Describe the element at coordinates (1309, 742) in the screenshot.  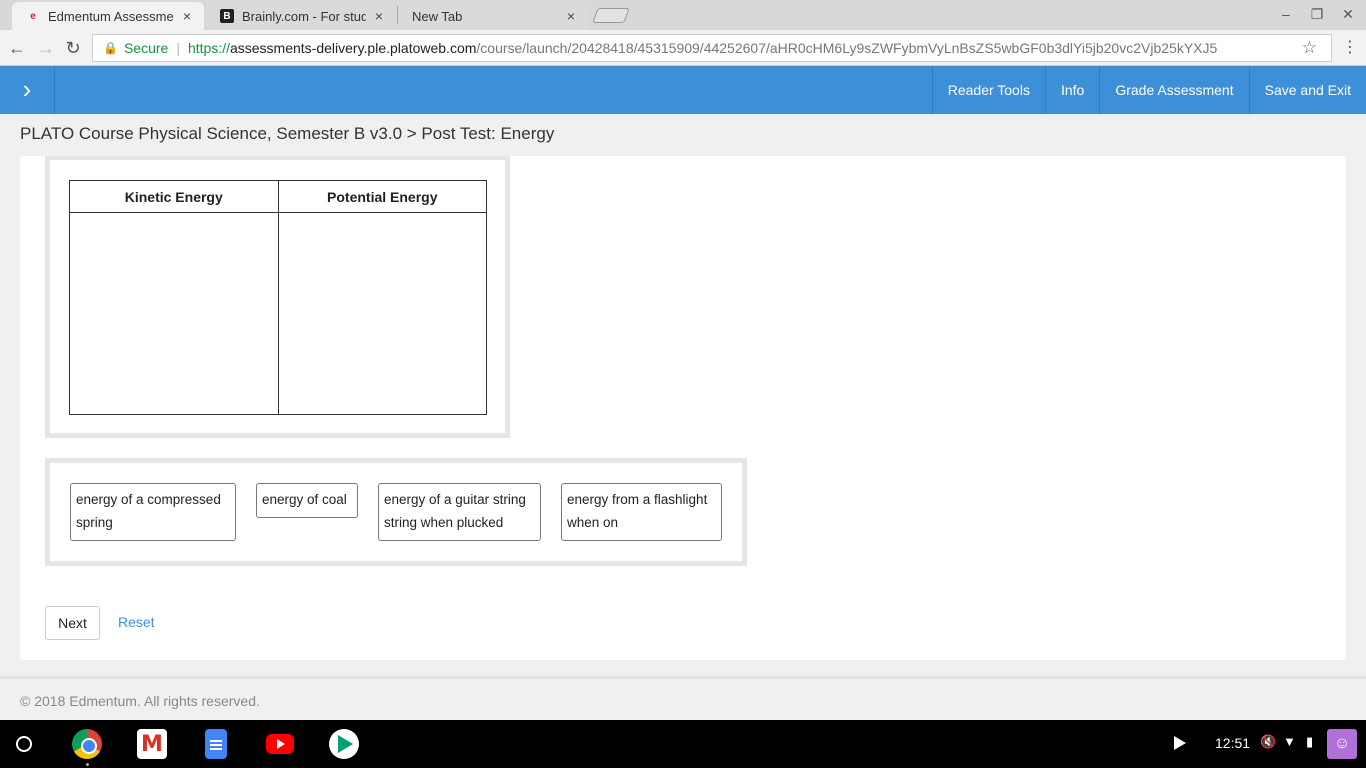
I see `battery-icon: ▮` at that location.